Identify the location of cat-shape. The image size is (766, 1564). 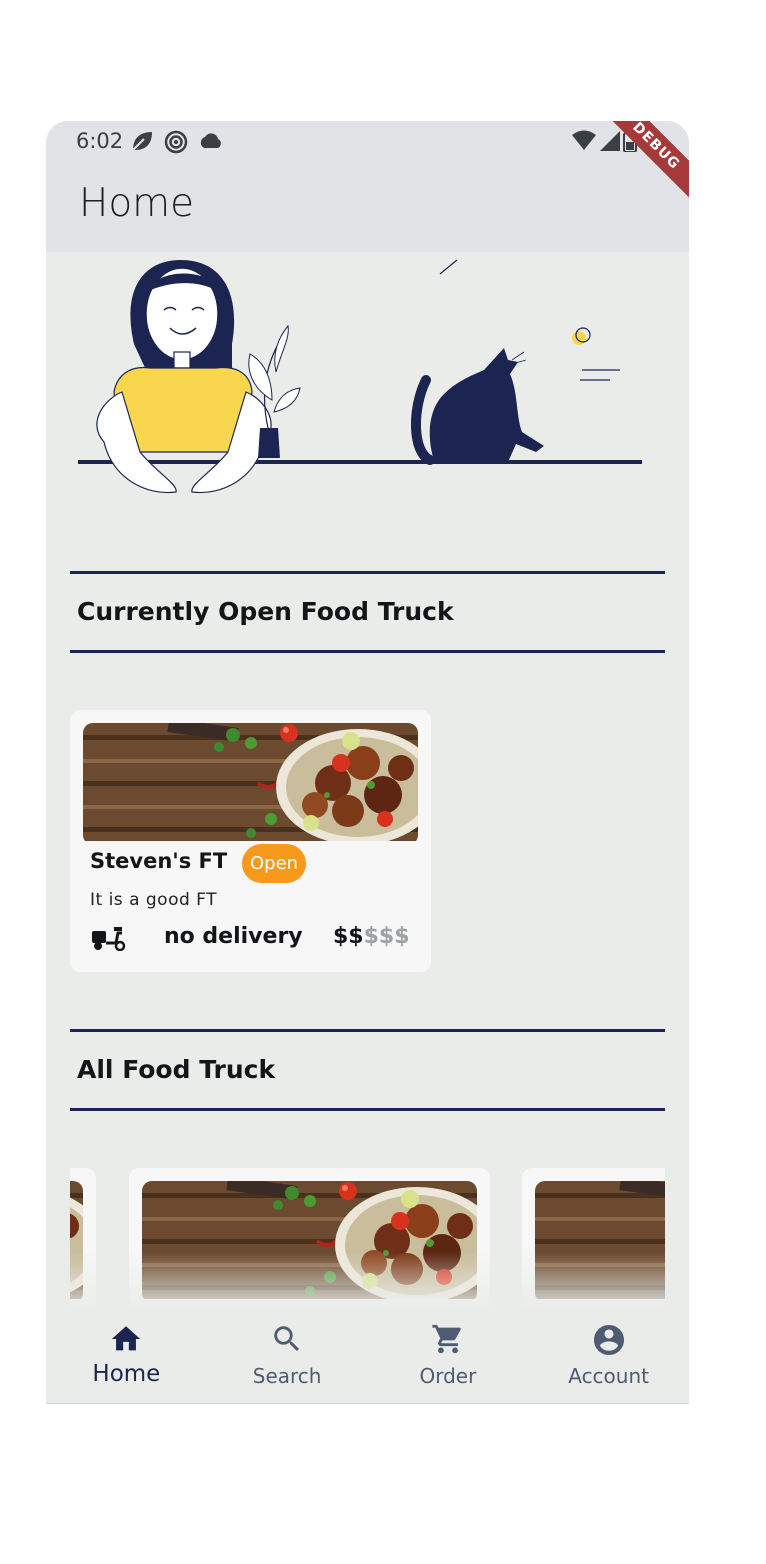
(486, 405).